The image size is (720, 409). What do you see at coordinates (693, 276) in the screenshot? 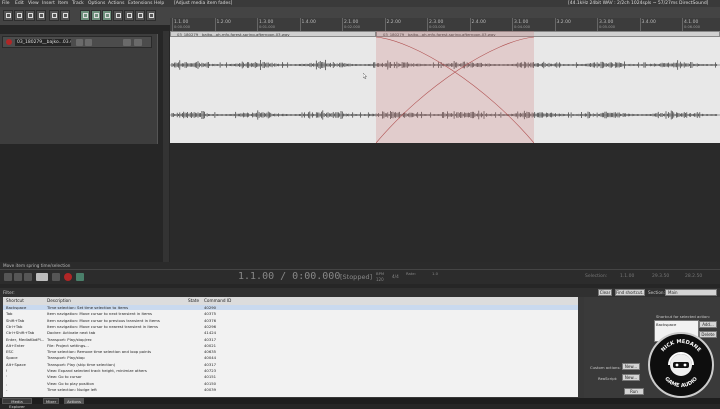
I see `selection-length: 28.2.50` at bounding box center [693, 276].